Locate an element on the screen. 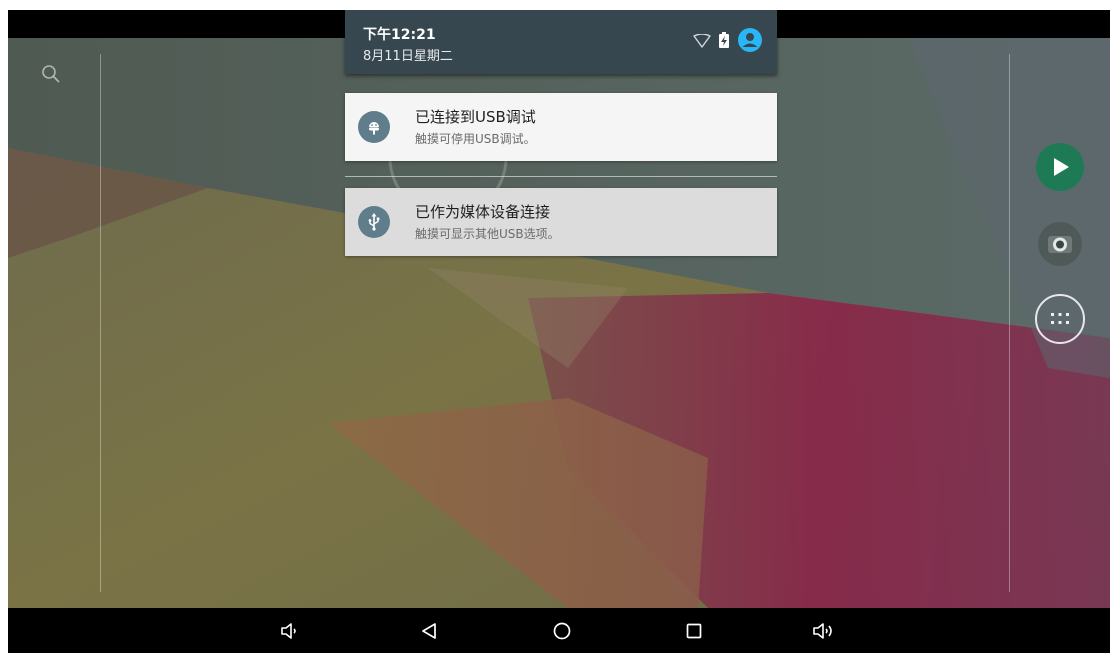 The image size is (1110, 653). navigation-bar is located at coordinates (559, 630).